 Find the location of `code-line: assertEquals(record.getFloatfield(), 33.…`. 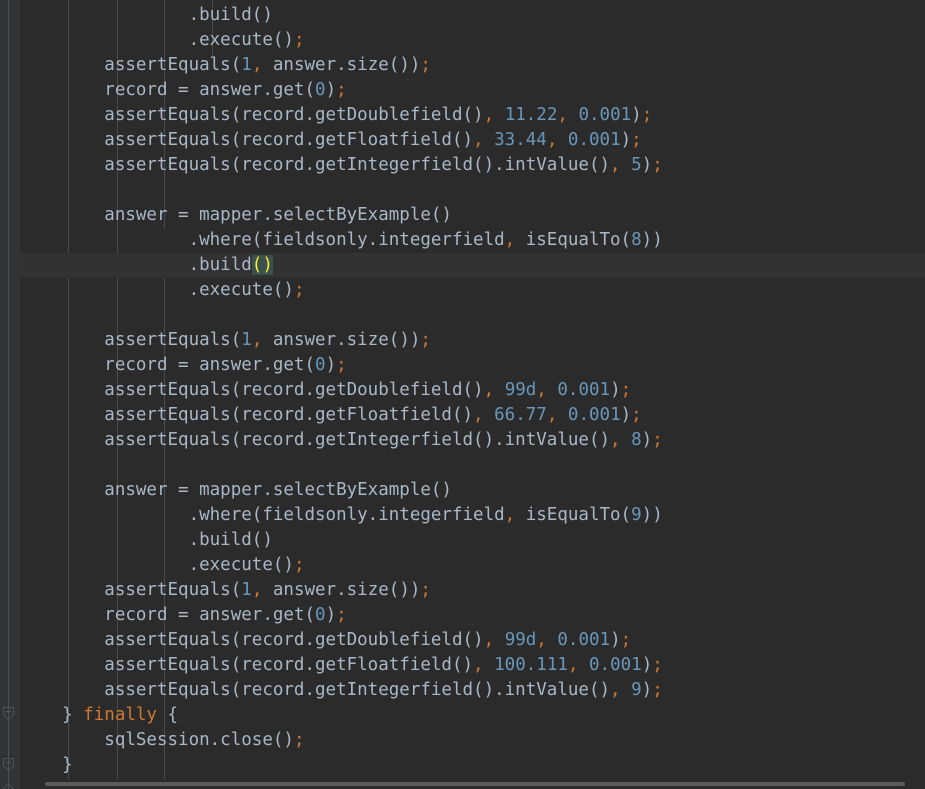

code-line: assertEquals(record.getFloatfield(), 33.… is located at coordinates (472, 140).